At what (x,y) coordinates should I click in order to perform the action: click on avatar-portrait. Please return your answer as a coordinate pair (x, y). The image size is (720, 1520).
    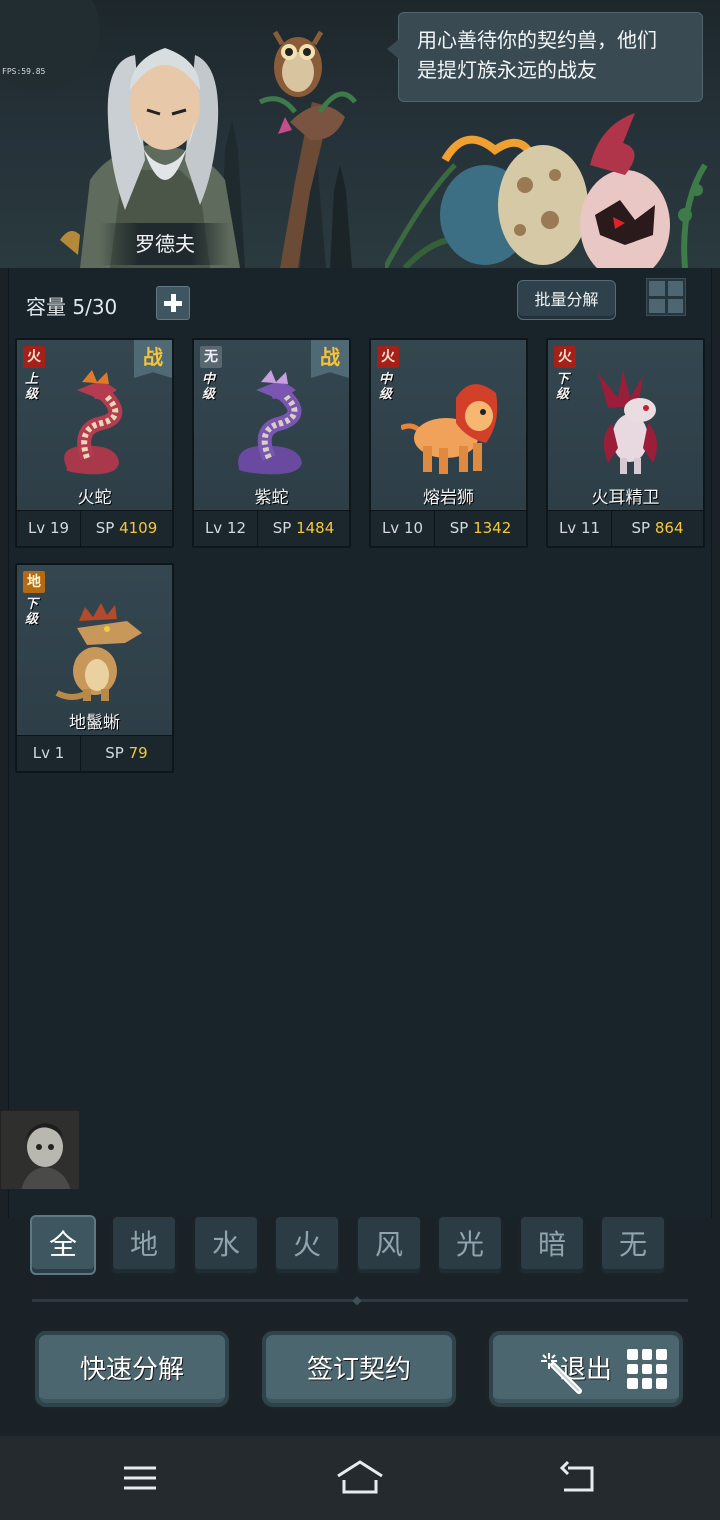
    Looking at the image, I should click on (40, 1150).